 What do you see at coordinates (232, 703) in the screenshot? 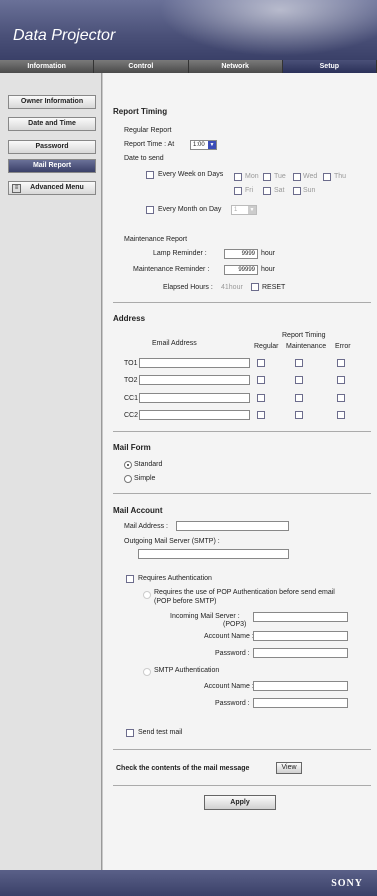
I see `smtp-password-label: Password :` at bounding box center [232, 703].